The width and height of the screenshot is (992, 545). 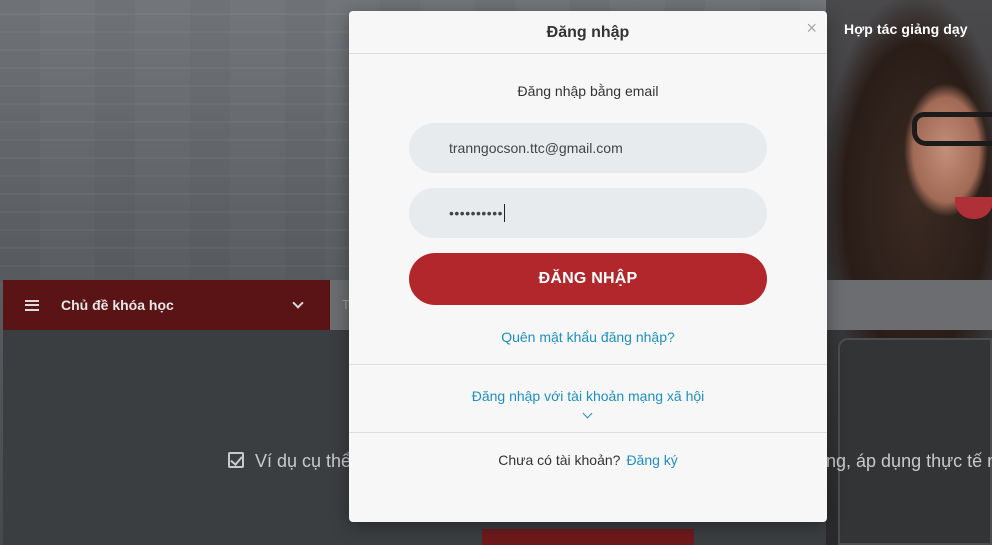 I want to click on password-field: ••••••••••, so click(x=588, y=213).